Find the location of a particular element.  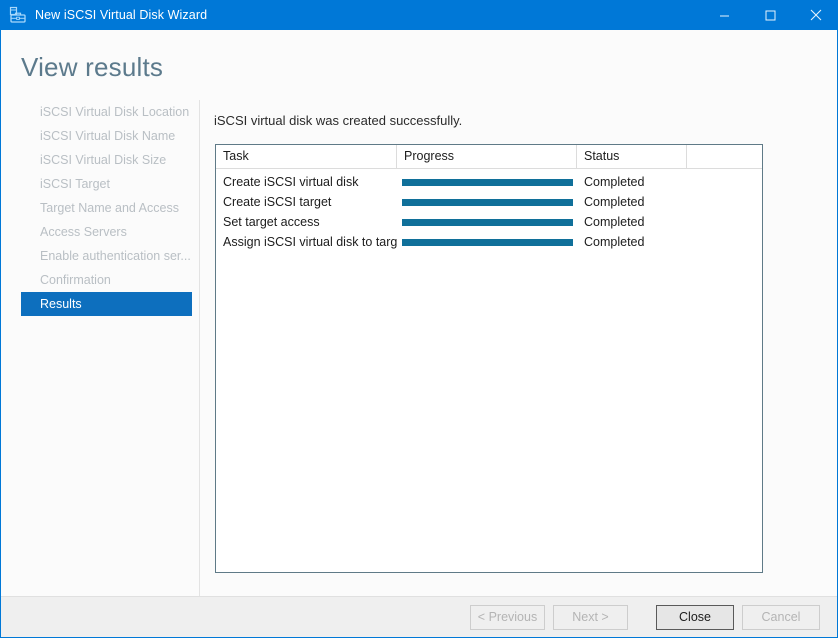

table-row: Create iSCSI virtual disk Completed is located at coordinates (489, 182).